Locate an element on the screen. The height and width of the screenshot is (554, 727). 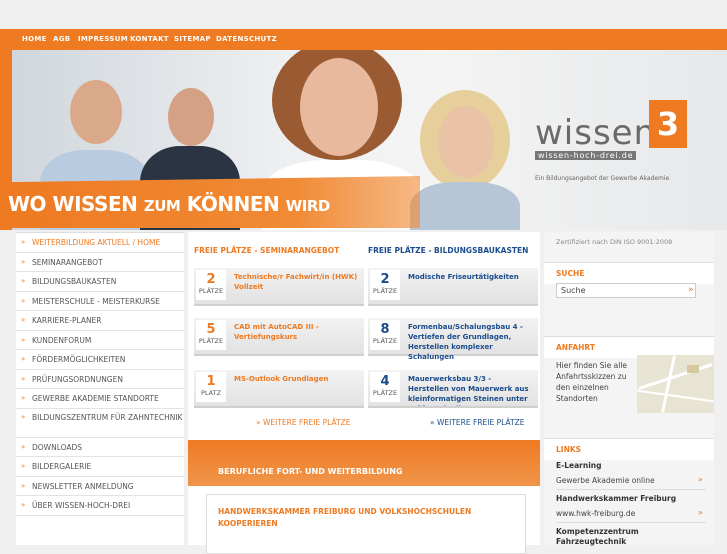
nav-item-standorte: » GEWERBE AKADEMIE STANDORTE is located at coordinates (100, 399).